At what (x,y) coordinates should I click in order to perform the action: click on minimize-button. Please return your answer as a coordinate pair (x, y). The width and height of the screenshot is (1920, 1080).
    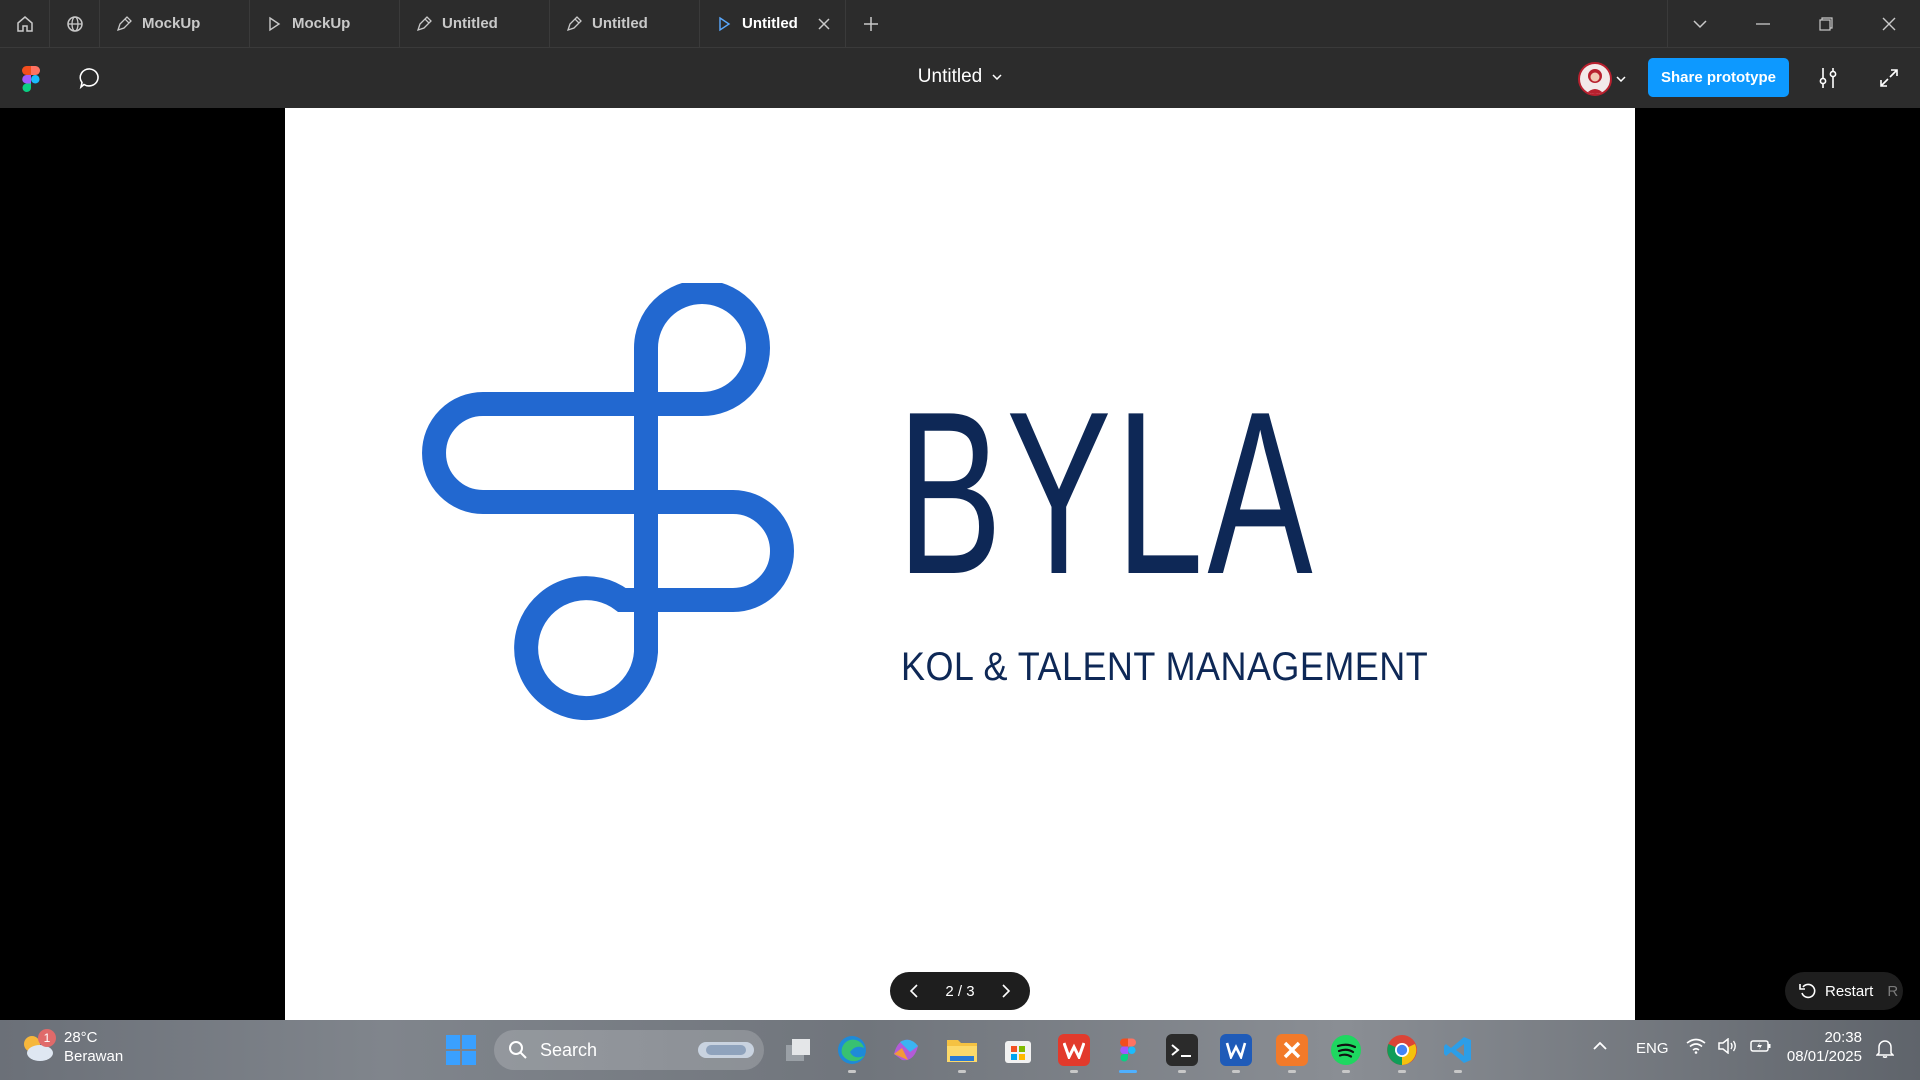
    Looking at the image, I should click on (1762, 23).